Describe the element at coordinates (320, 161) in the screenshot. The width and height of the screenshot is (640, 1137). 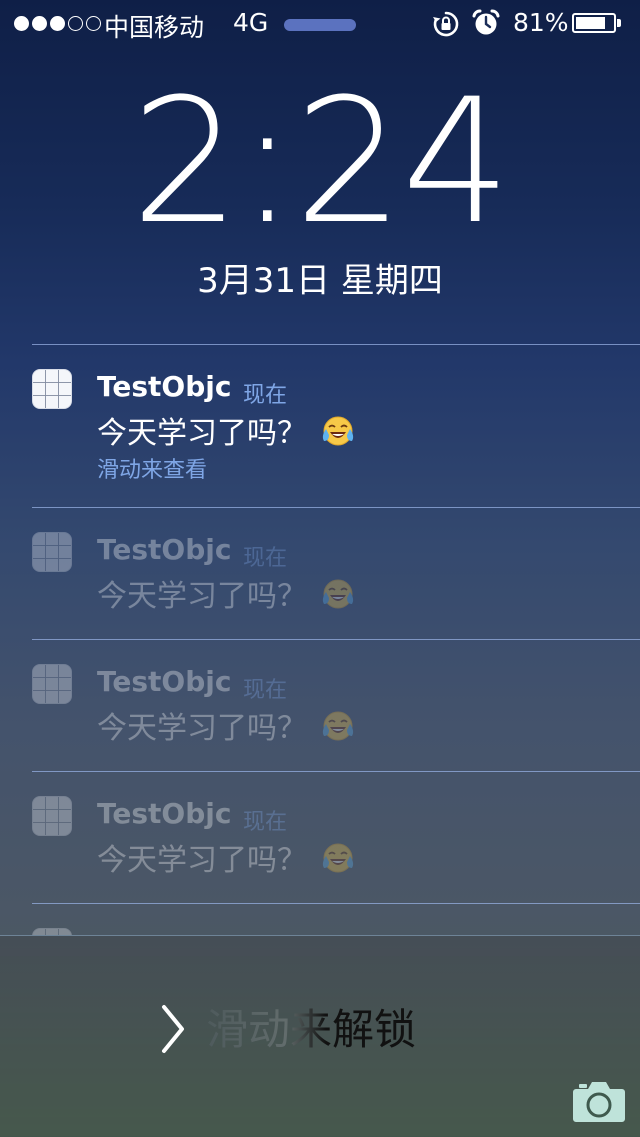
I see `lock-screen-time: 2:24` at that location.